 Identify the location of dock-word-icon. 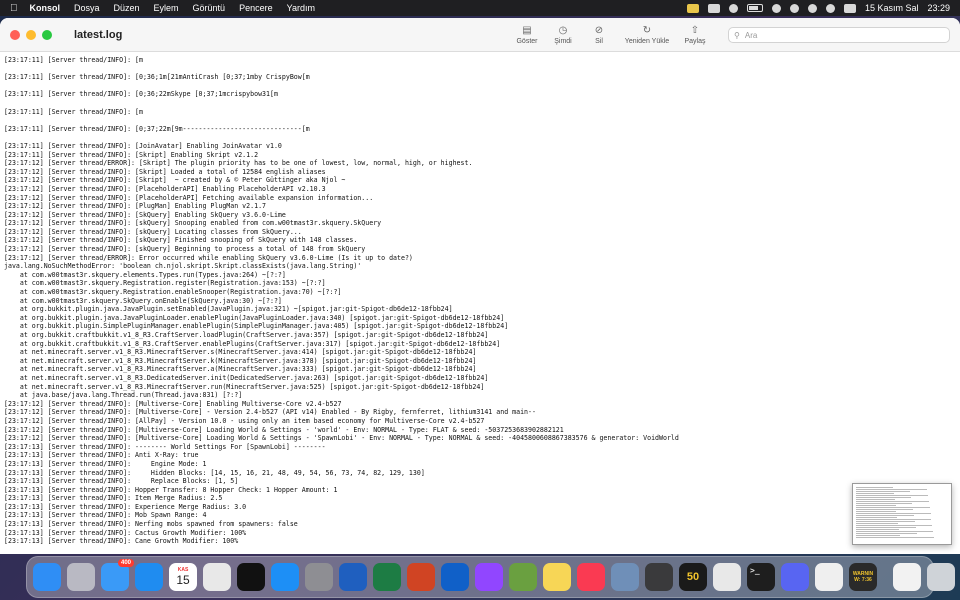
(353, 577).